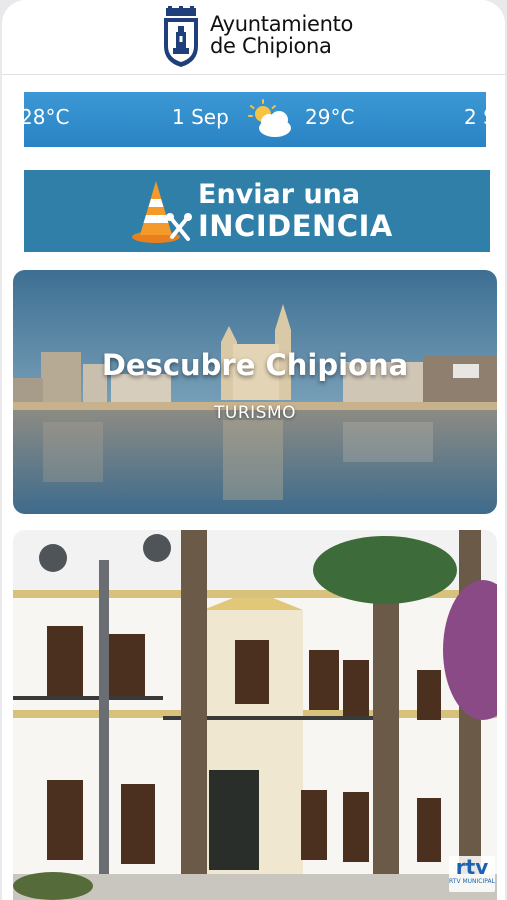  Describe the element at coordinates (200, 117) in the screenshot. I see `ticker-date: 1 Sep` at that location.